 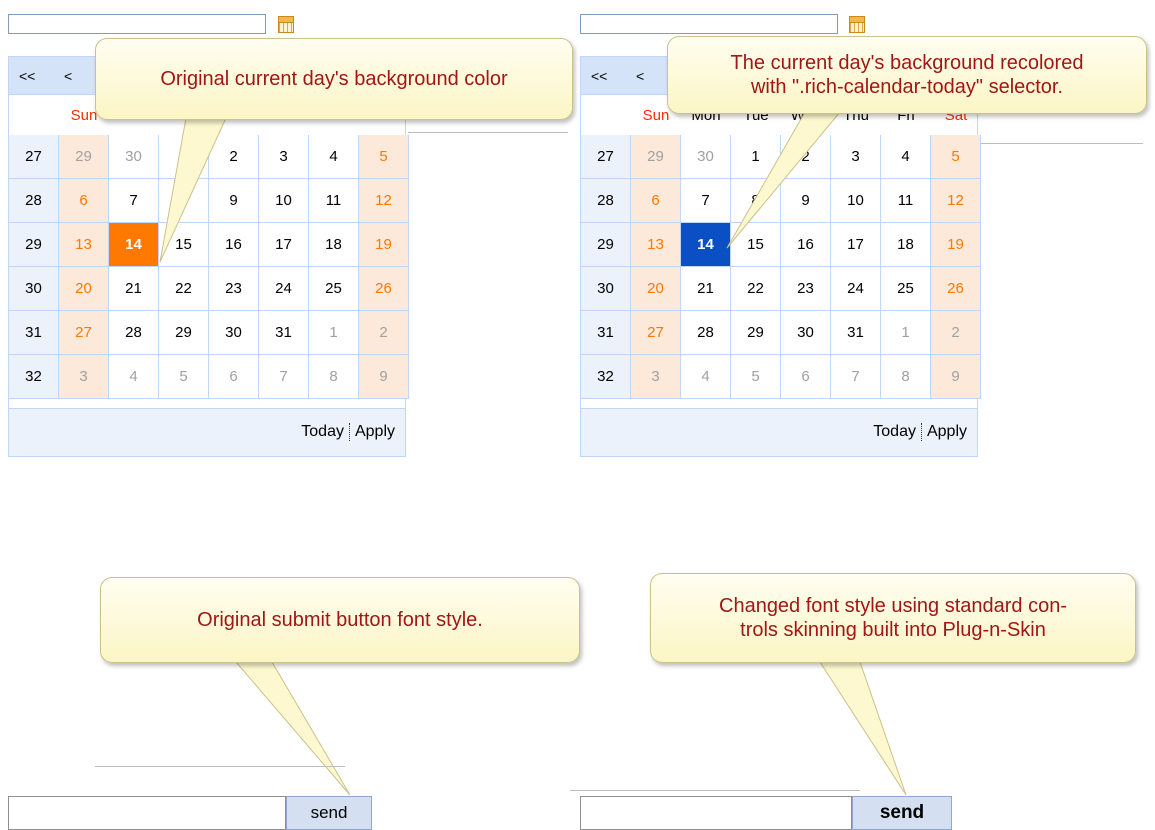 I want to click on text-input-right, so click(x=716, y=813).